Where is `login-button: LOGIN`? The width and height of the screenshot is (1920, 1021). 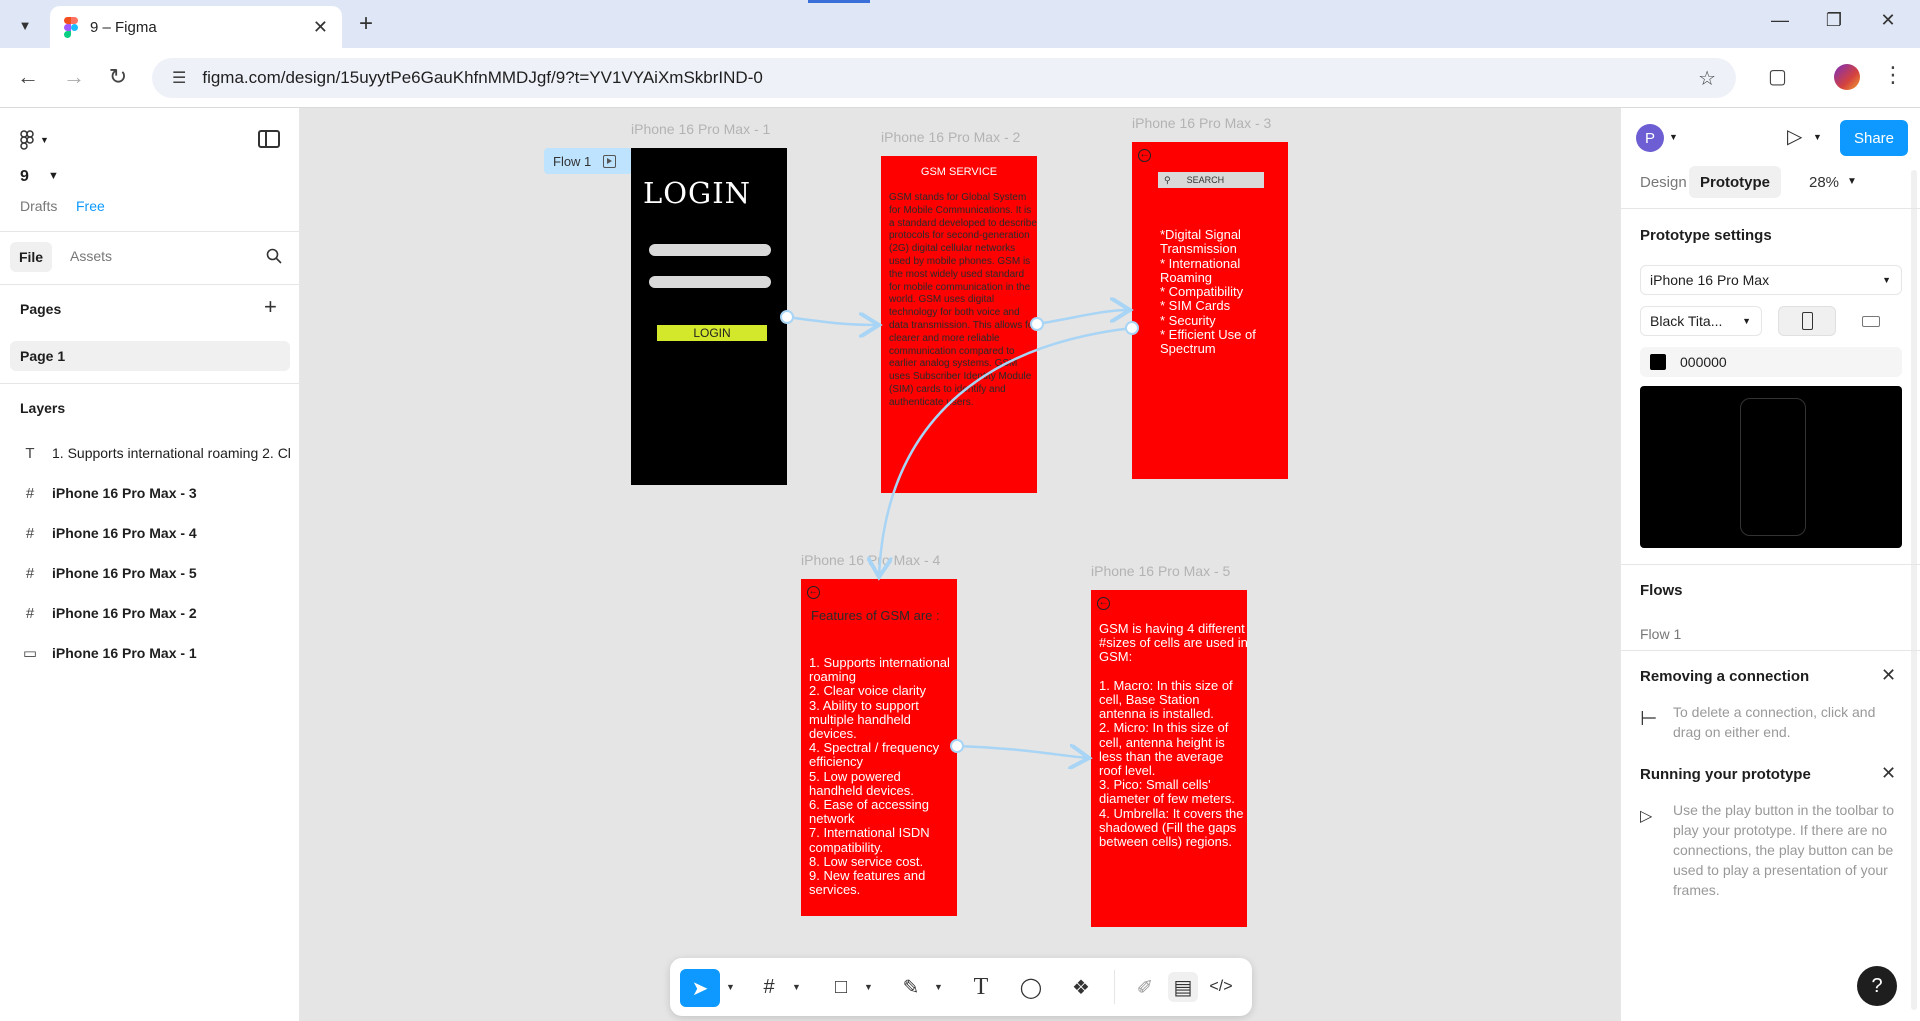
login-button: LOGIN is located at coordinates (712, 333).